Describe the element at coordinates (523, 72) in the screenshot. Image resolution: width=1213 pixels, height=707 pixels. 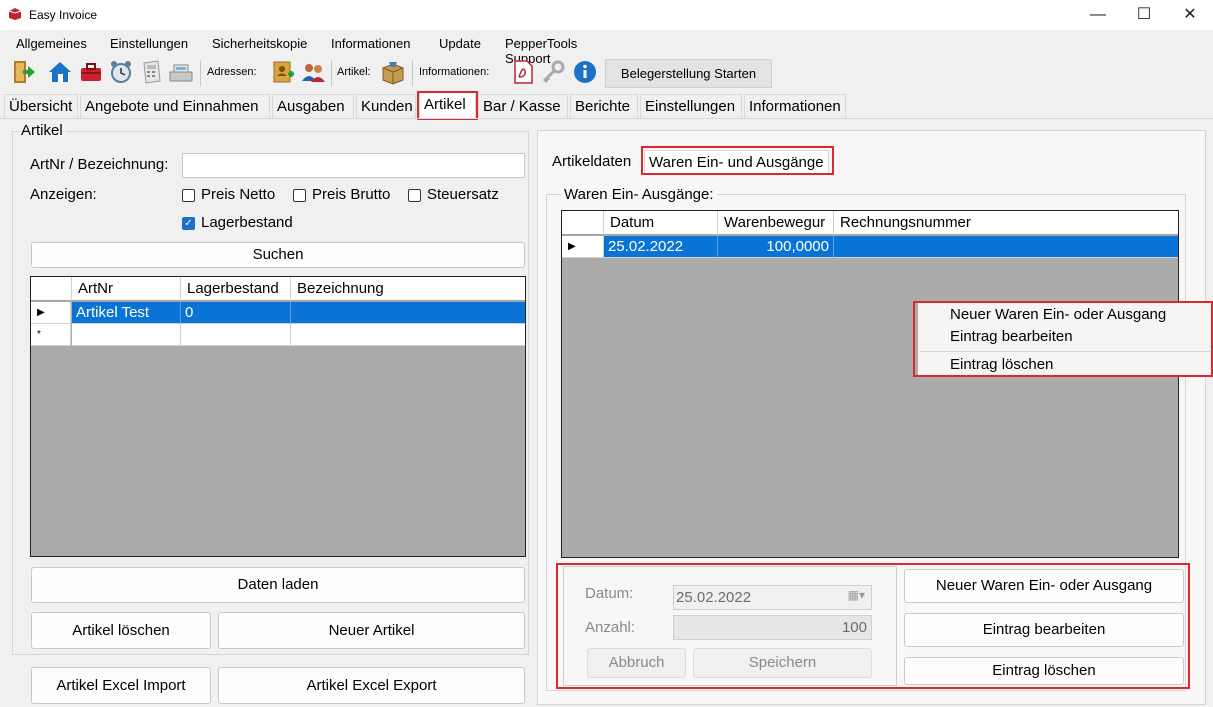
I see `pdf-icon` at that location.